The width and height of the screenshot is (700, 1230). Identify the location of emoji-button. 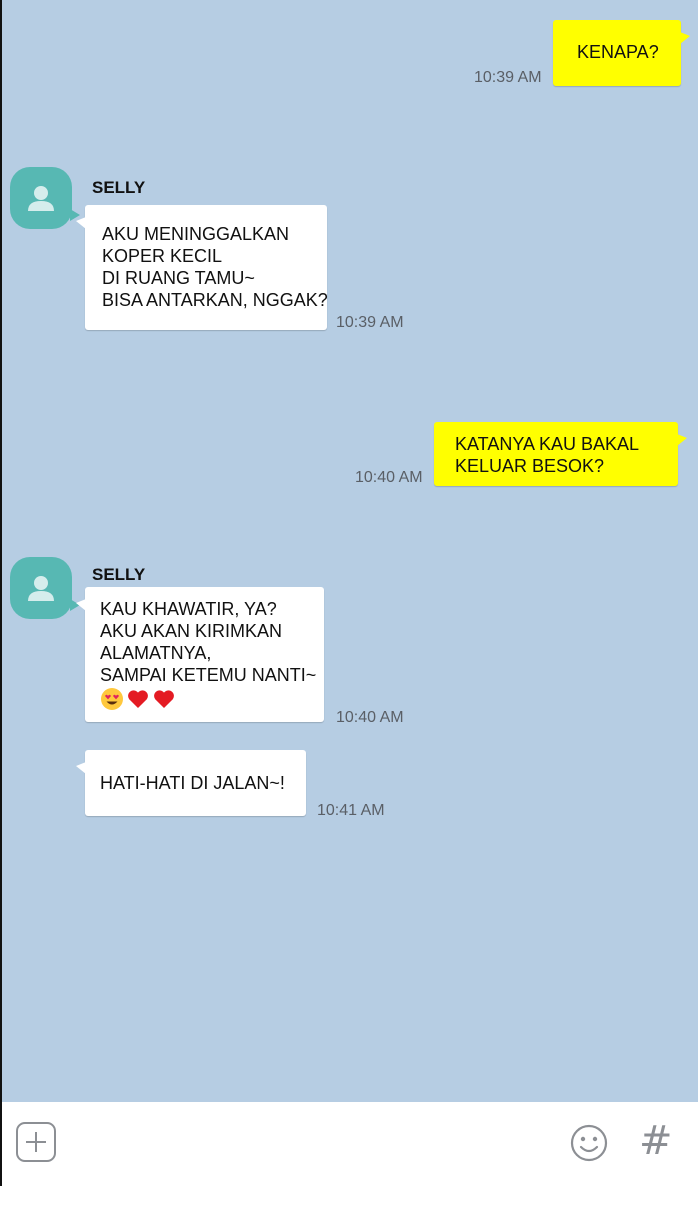
(589, 1145).